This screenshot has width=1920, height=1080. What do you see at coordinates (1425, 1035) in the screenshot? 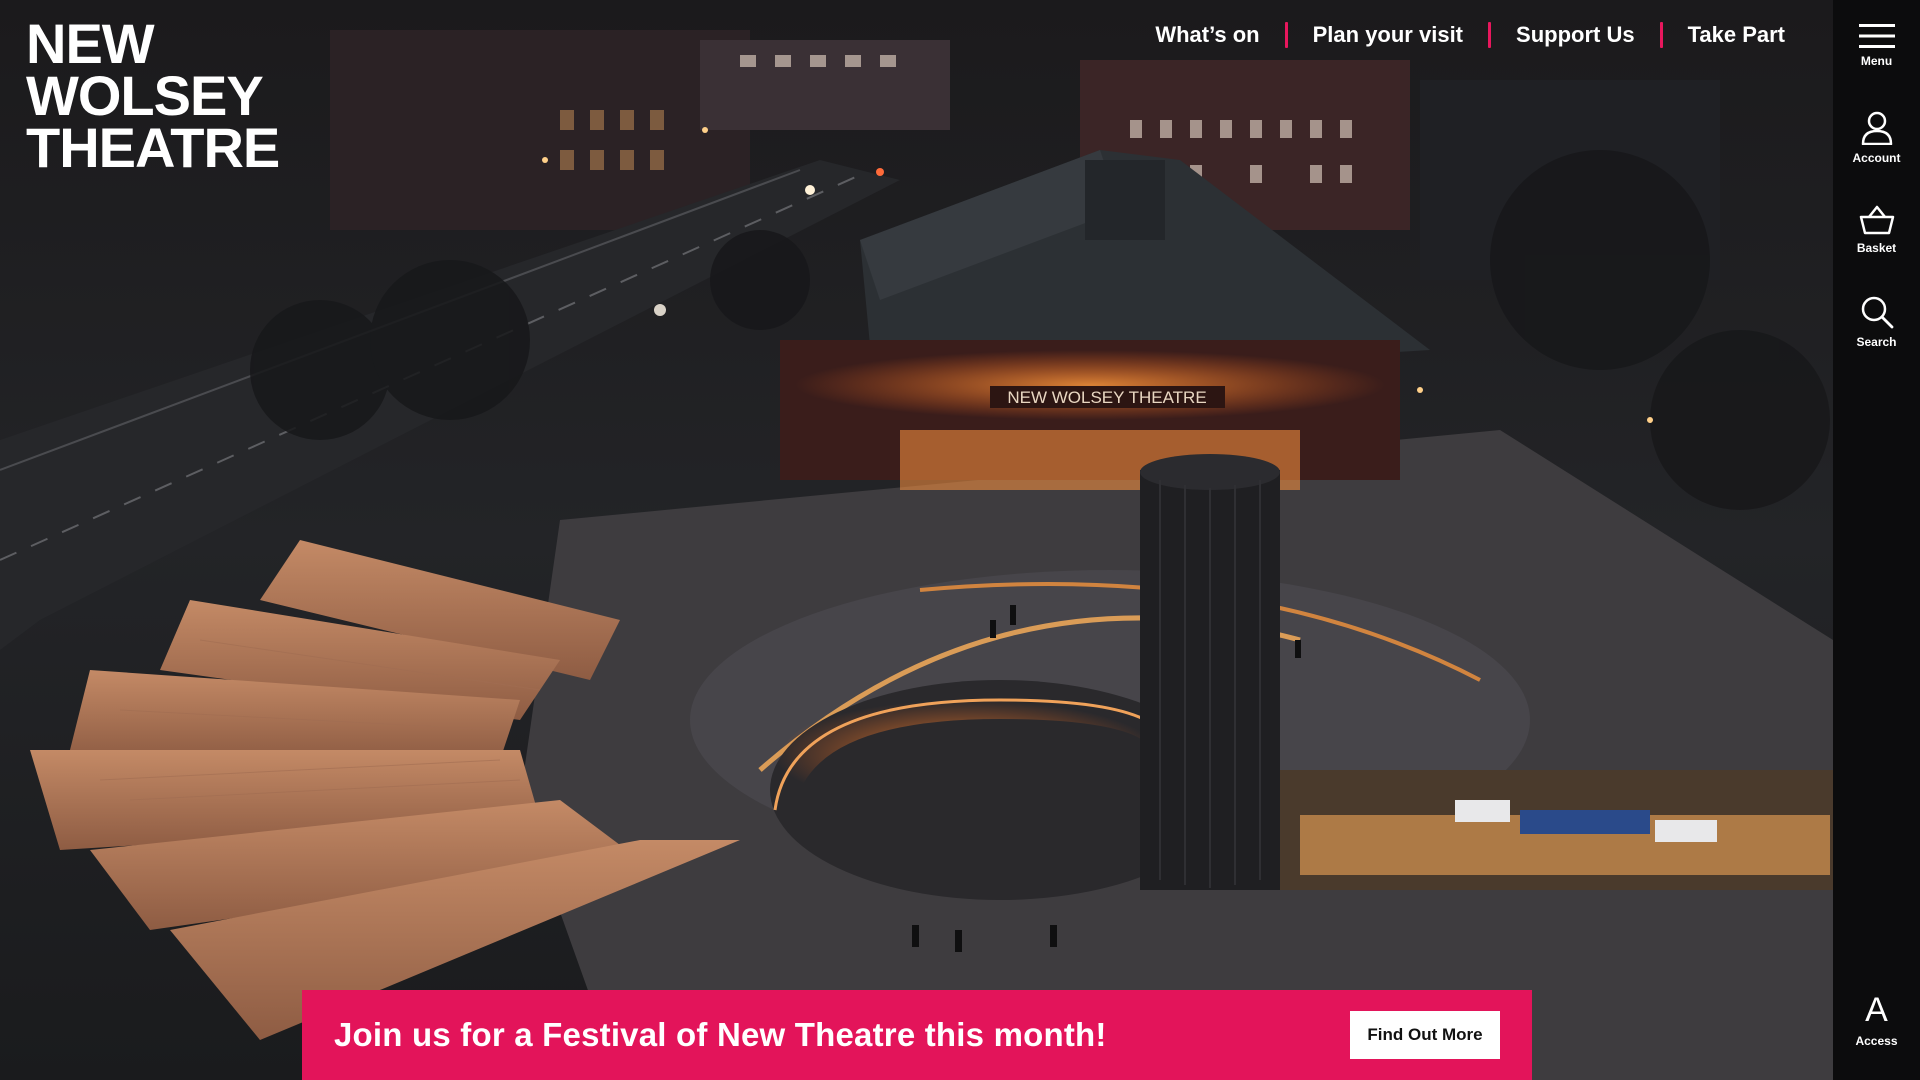
I see `find-out-more-button: Find Out More` at bounding box center [1425, 1035].